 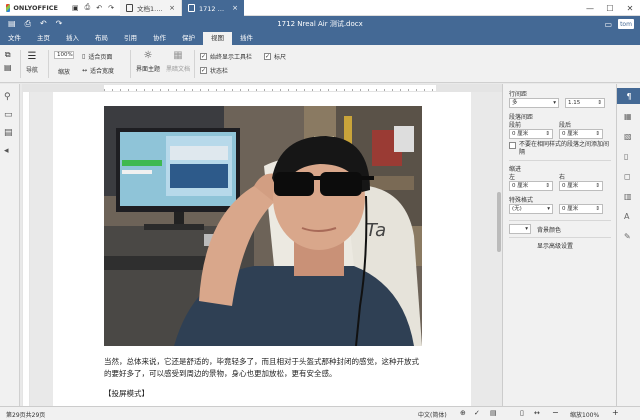 What do you see at coordinates (320, 24) in the screenshot?
I see `document-header: ▤ ⎙ ↶ ↷ 1712 Nreal Air 测试.docx ▭ tom` at bounding box center [320, 24].